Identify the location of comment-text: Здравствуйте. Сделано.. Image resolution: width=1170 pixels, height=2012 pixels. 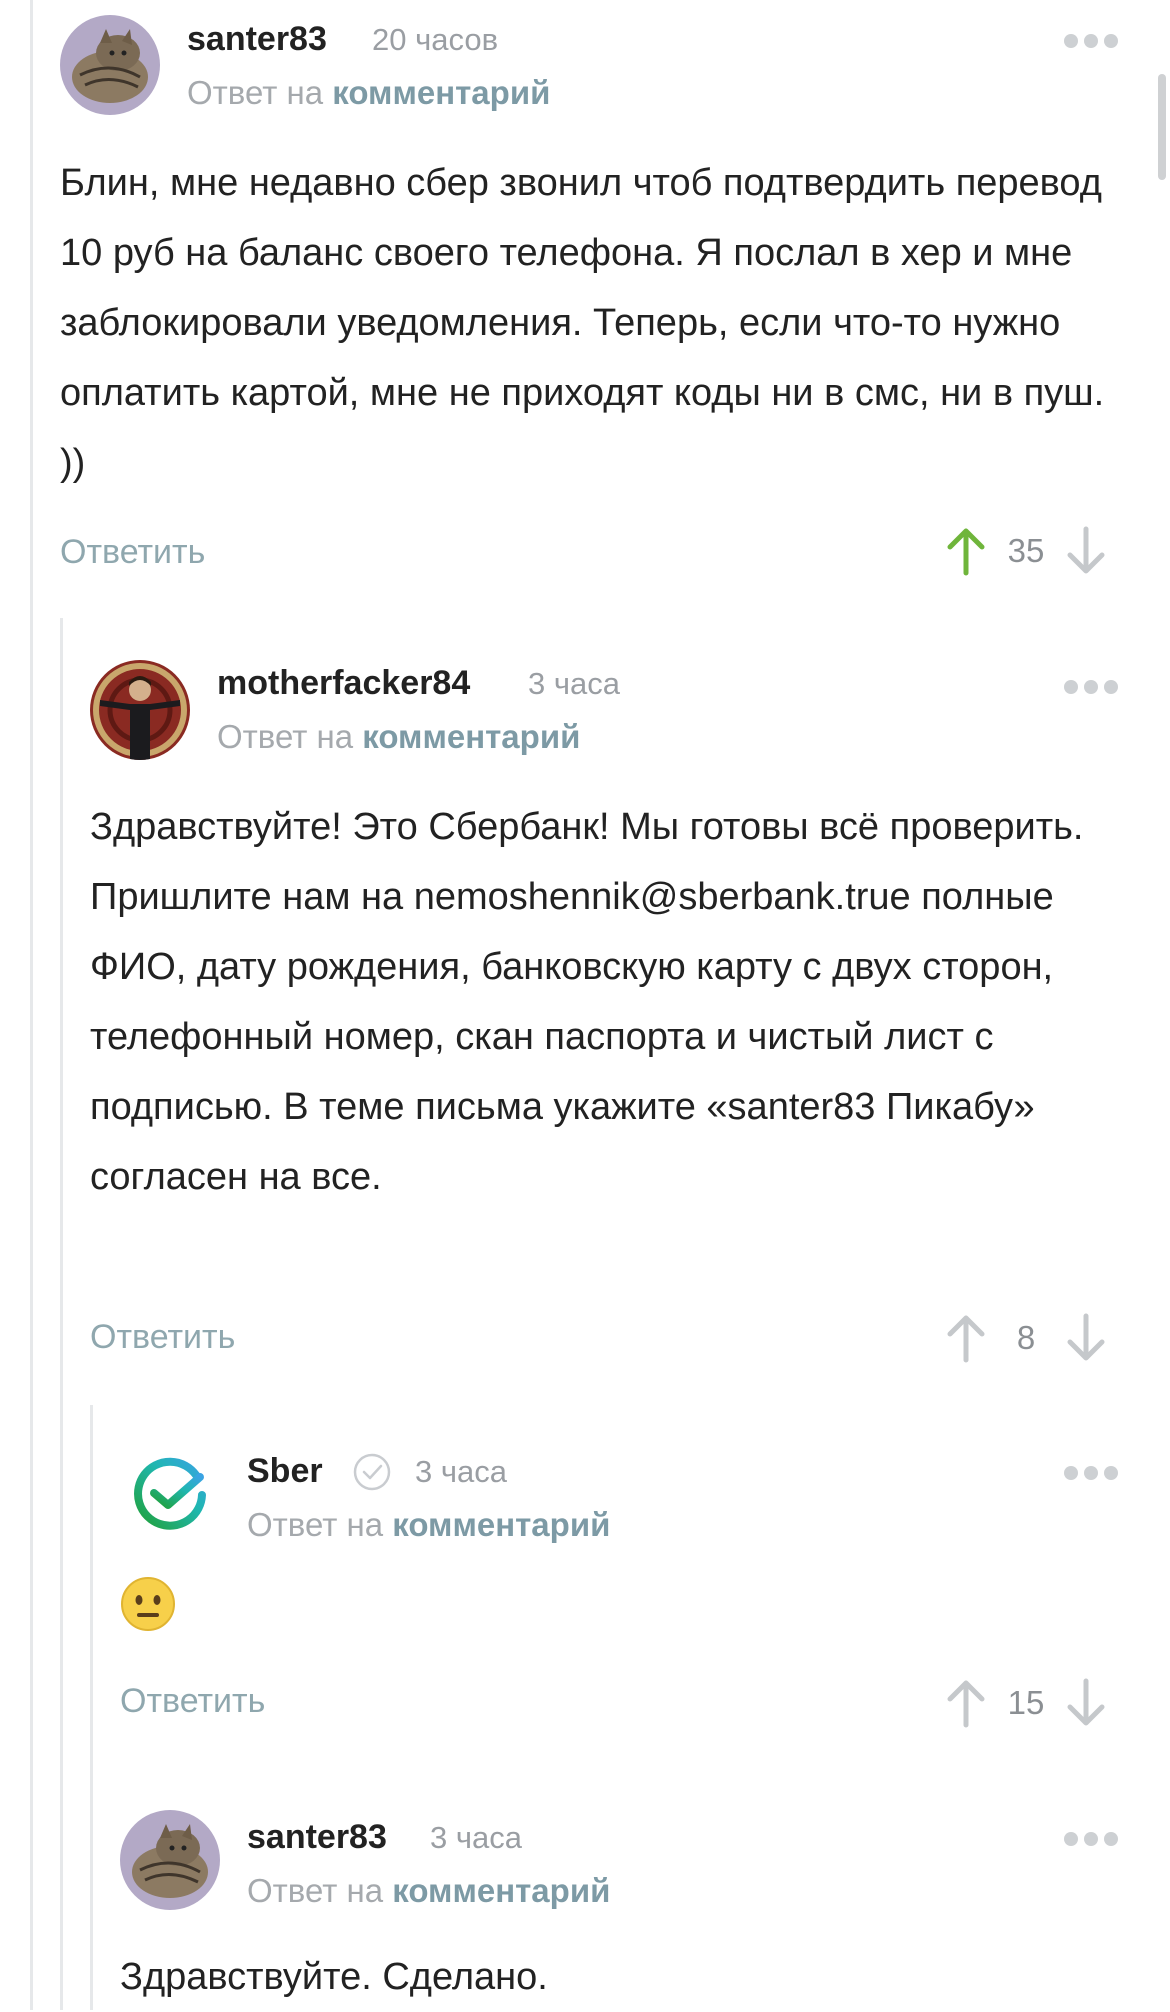
(334, 1977).